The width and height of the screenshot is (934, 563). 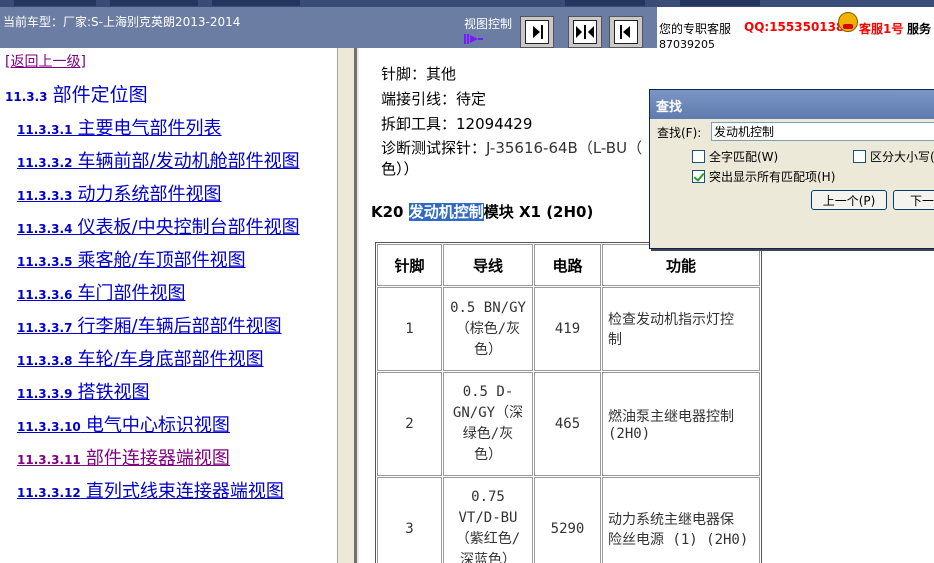 I want to click on connector-title: K20 发动机控制模块 X1 (2H0), so click(x=482, y=211).